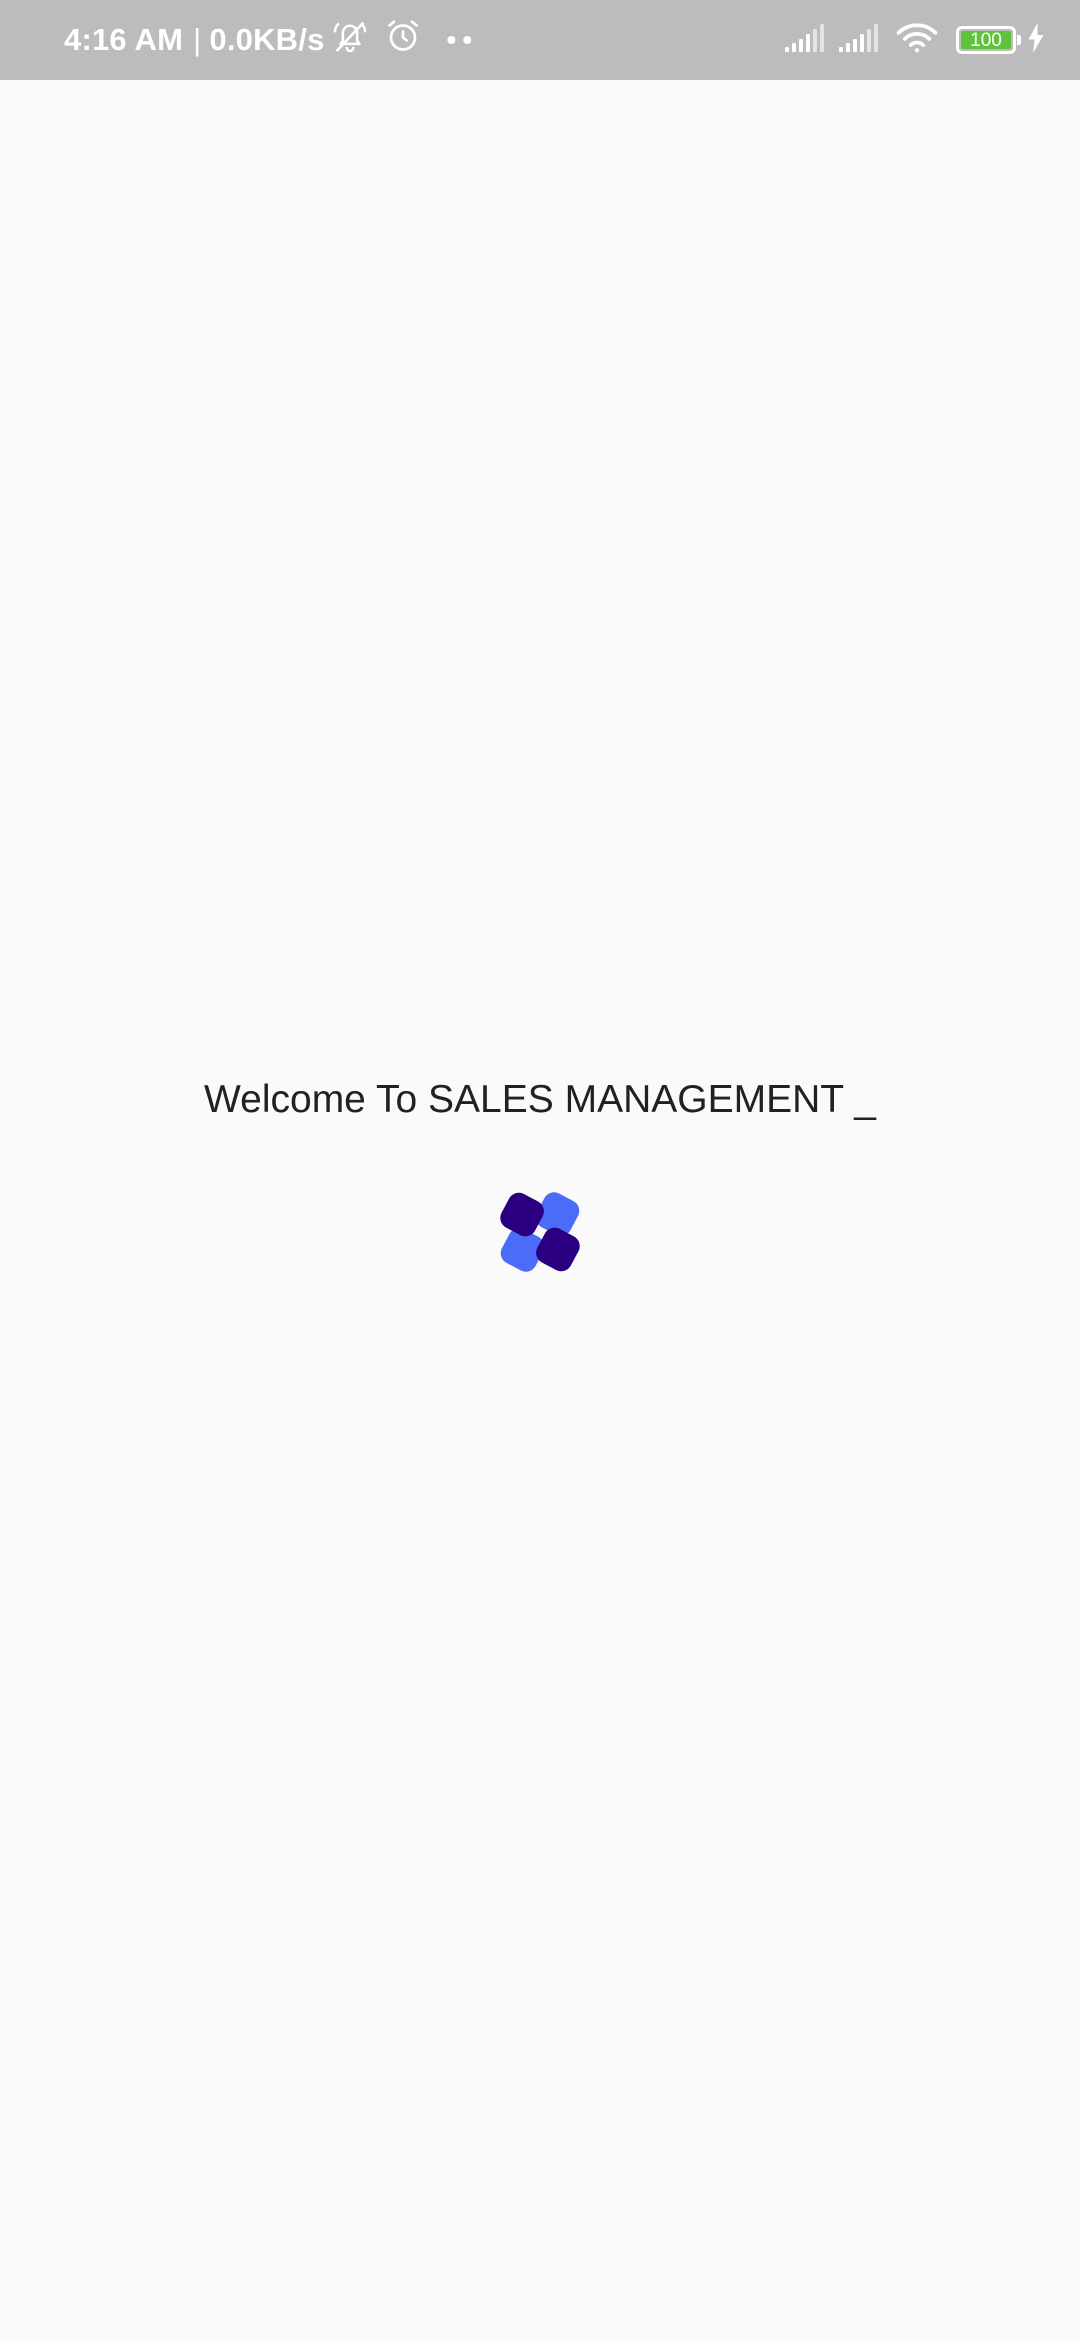  Describe the element at coordinates (462, 39) in the screenshot. I see `more-dots-icon: ••` at that location.